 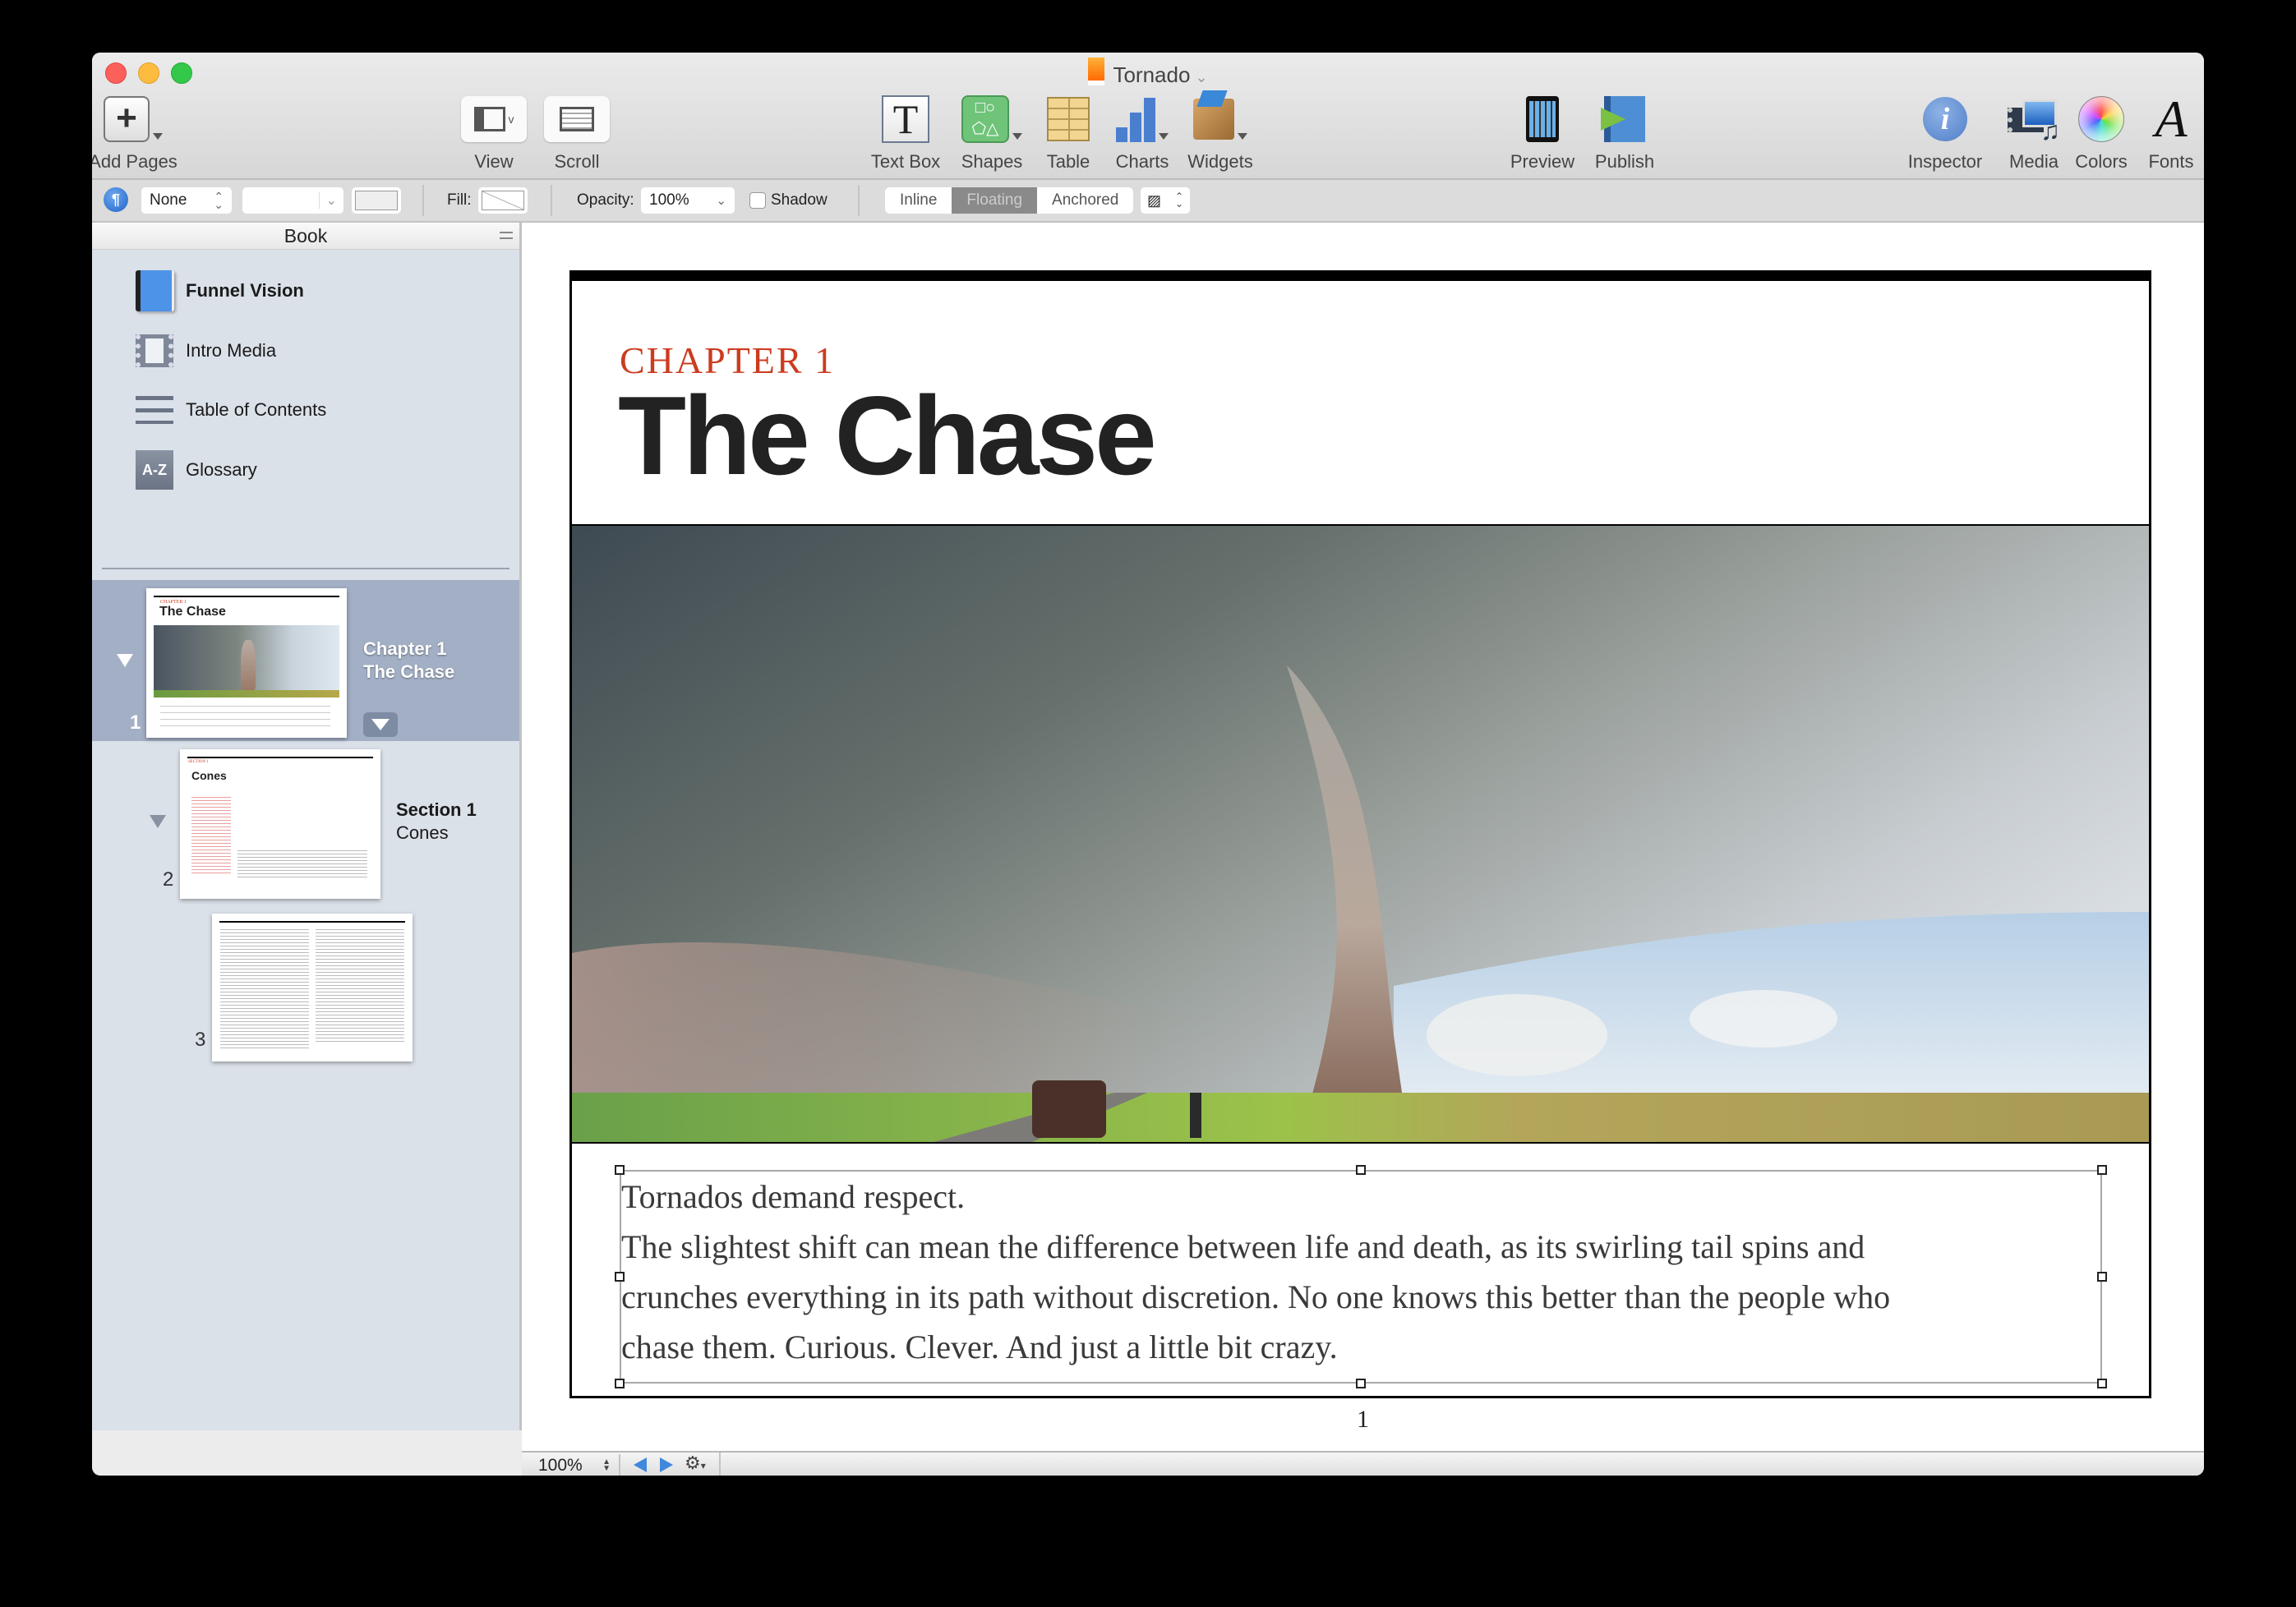 What do you see at coordinates (2034, 122) in the screenshot?
I see `media-icon: ♫` at bounding box center [2034, 122].